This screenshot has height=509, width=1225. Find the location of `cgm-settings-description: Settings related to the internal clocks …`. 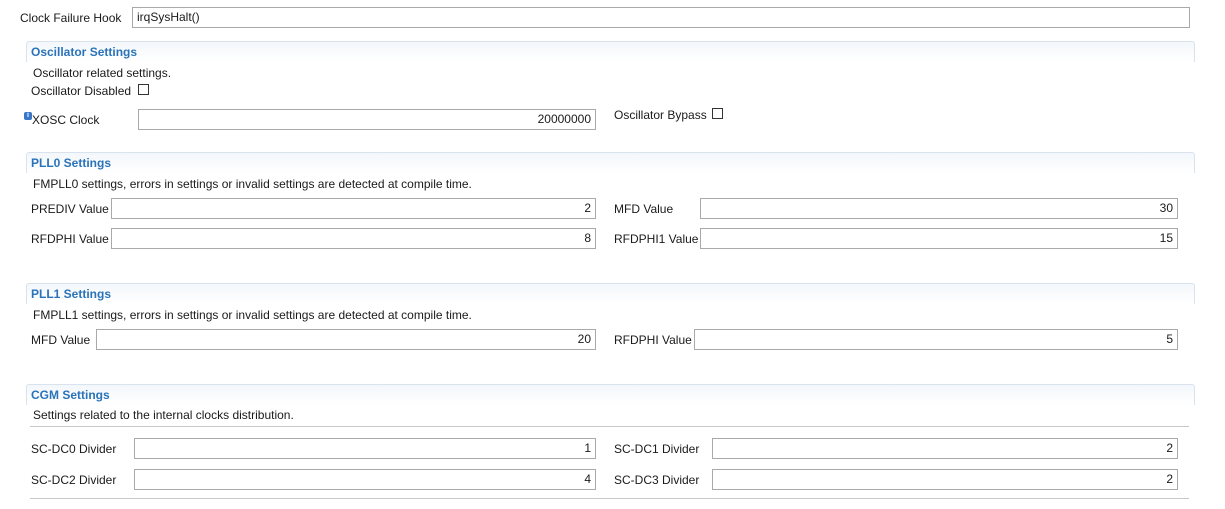

cgm-settings-description: Settings related to the internal clocks … is located at coordinates (163, 415).